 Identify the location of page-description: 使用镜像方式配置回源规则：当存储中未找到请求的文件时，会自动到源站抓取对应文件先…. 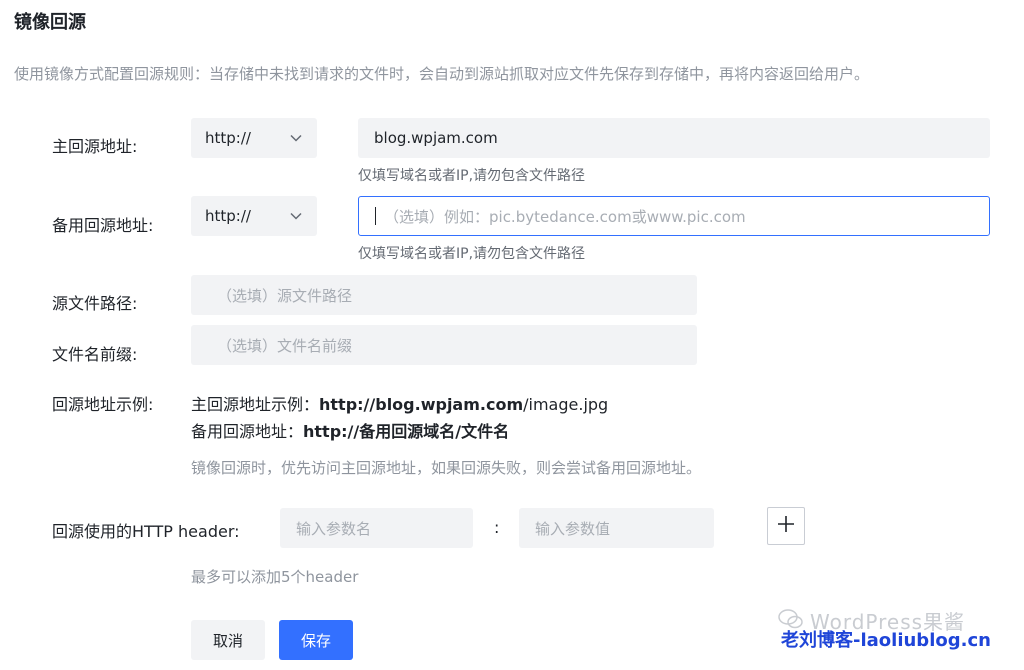
(442, 74).